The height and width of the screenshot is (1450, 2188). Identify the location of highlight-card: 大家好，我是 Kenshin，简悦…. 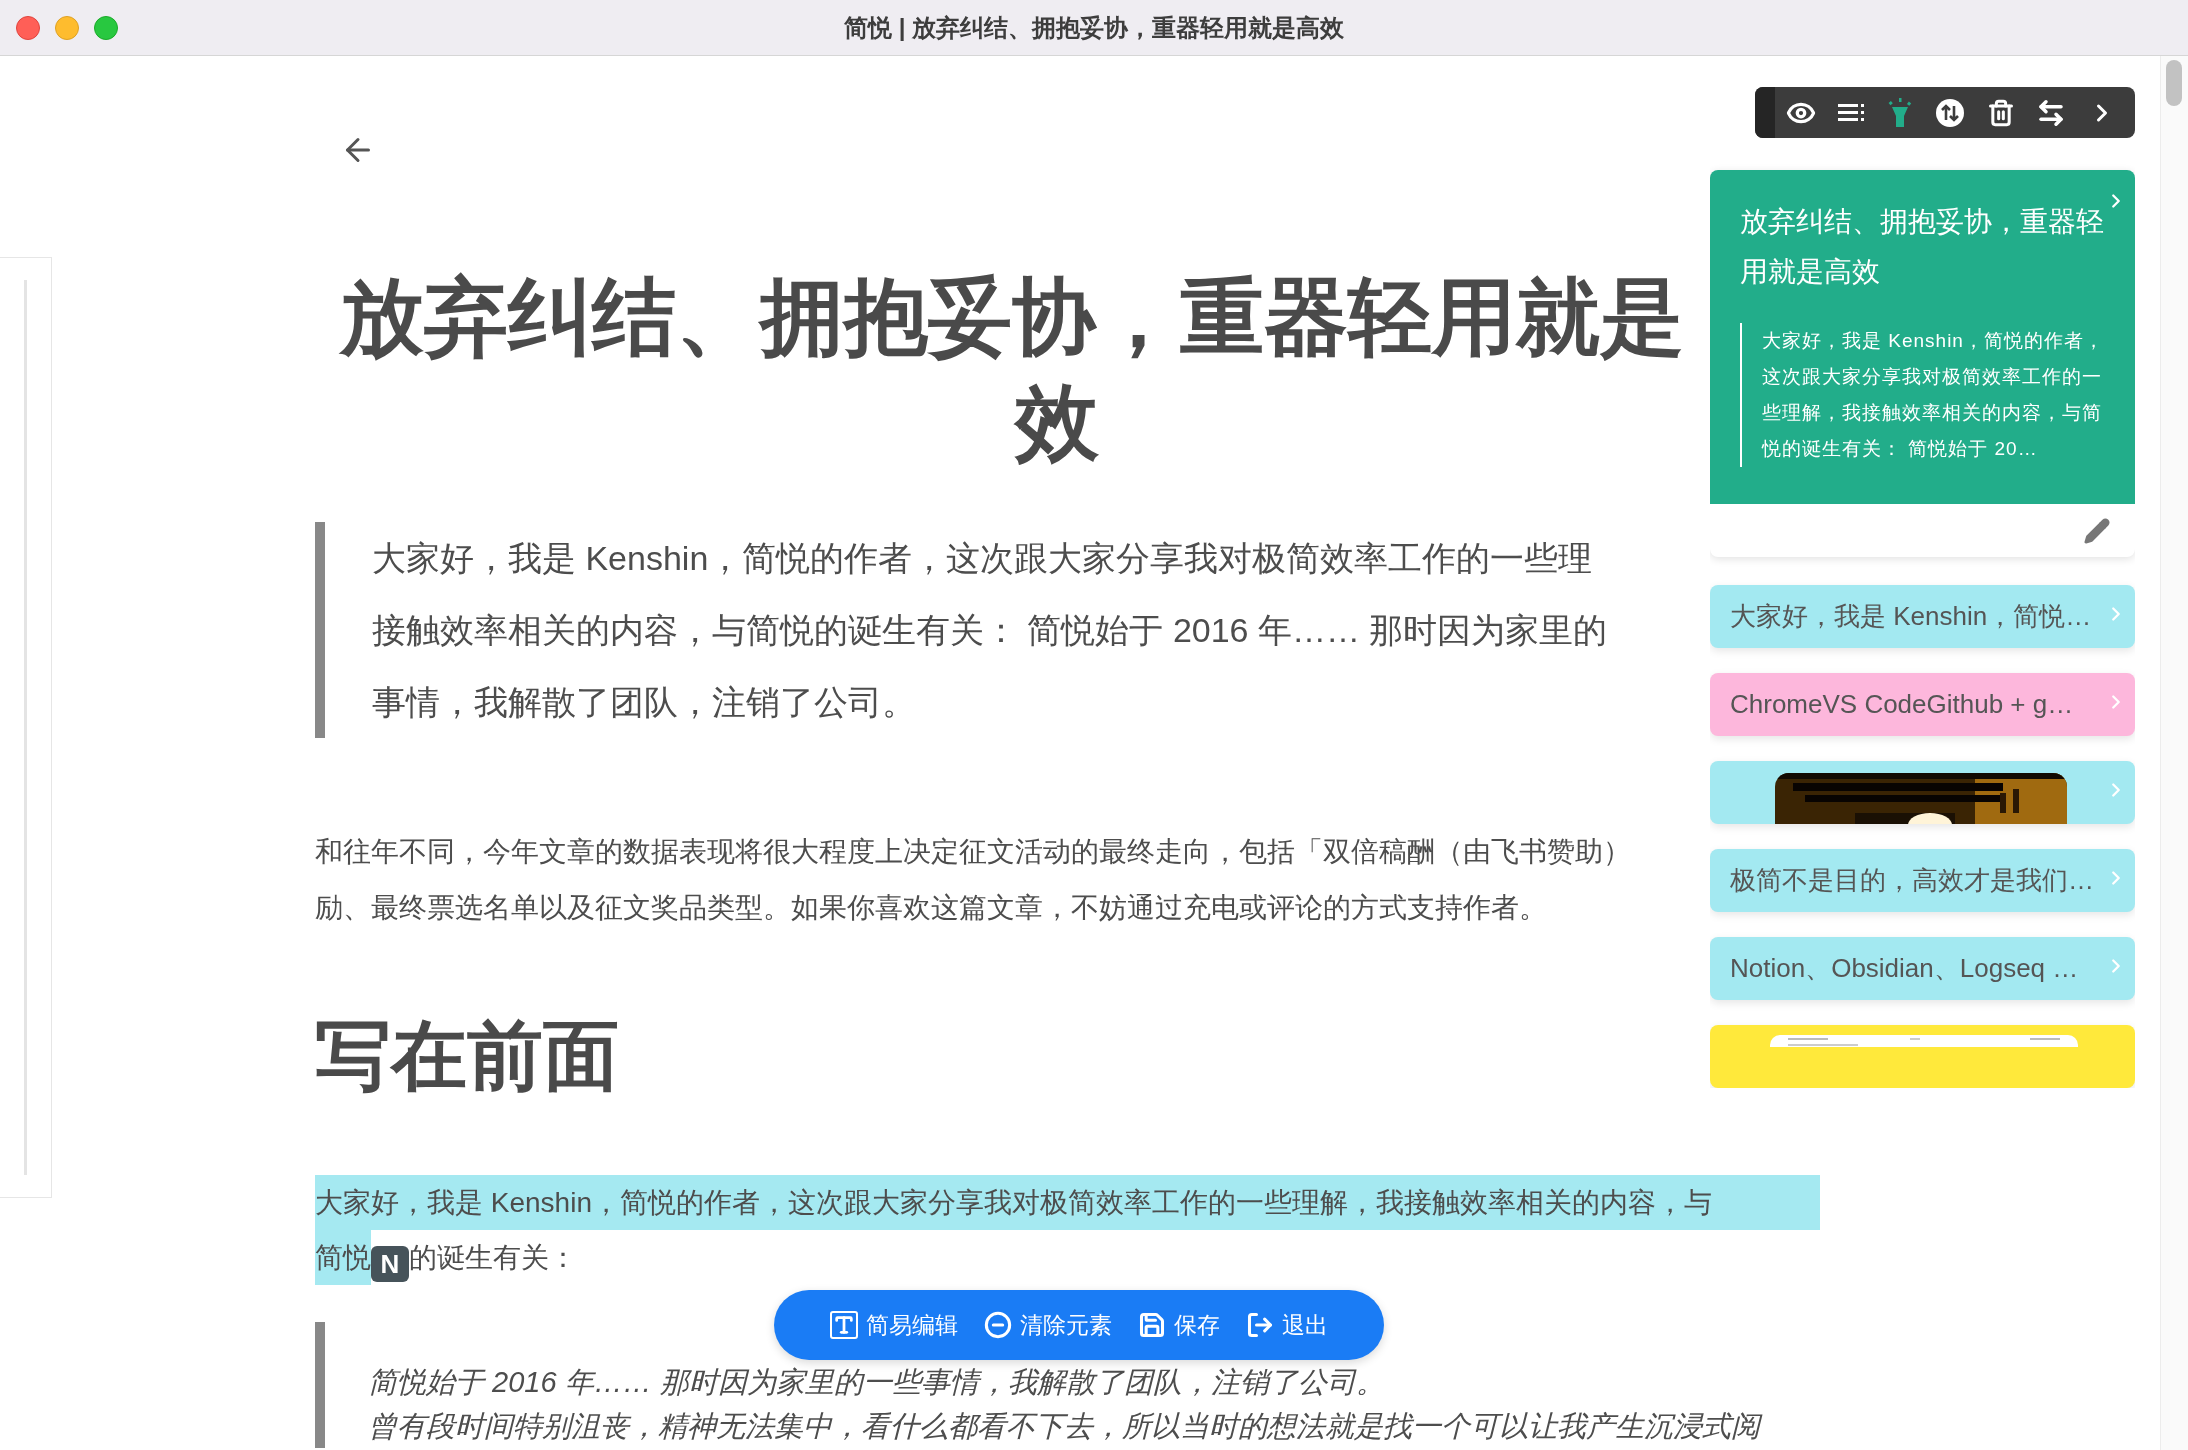
(1922, 616).